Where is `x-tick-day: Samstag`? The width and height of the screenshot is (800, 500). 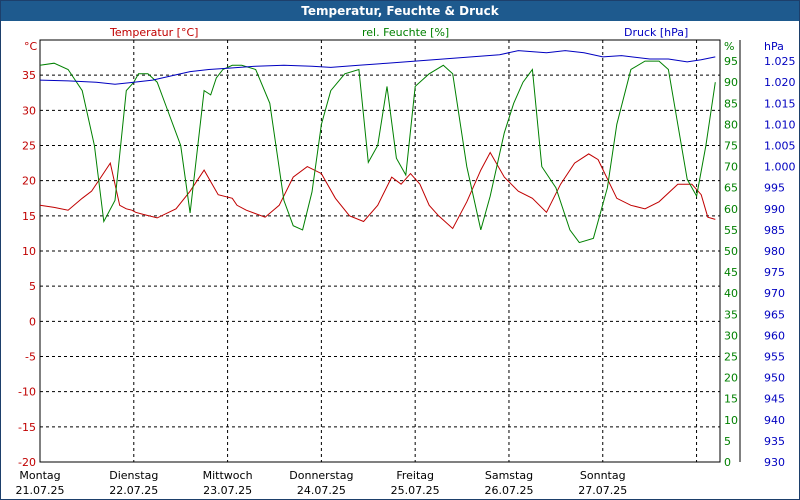
x-tick-day: Samstag is located at coordinates (509, 475).